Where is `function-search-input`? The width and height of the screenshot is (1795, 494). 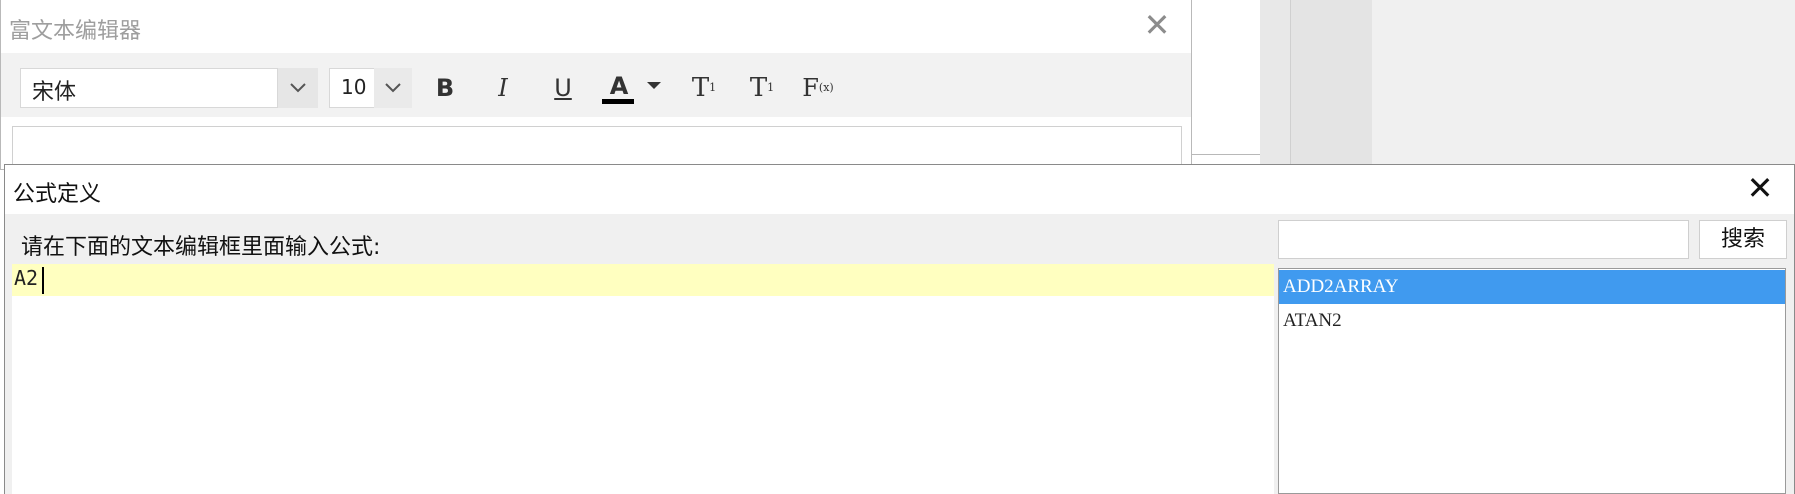
function-search-input is located at coordinates (1483, 239).